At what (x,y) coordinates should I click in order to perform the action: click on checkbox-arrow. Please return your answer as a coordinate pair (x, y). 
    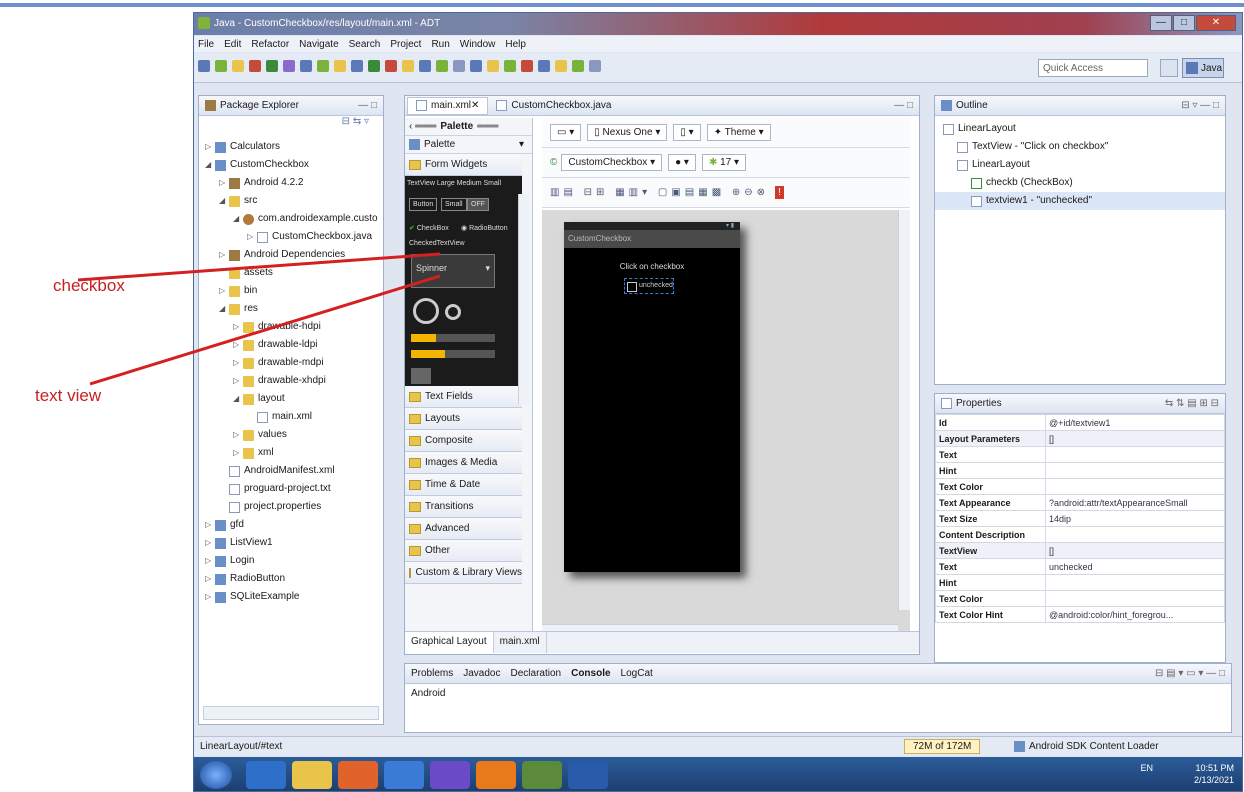
    Looking at the image, I should click on (259, 267).